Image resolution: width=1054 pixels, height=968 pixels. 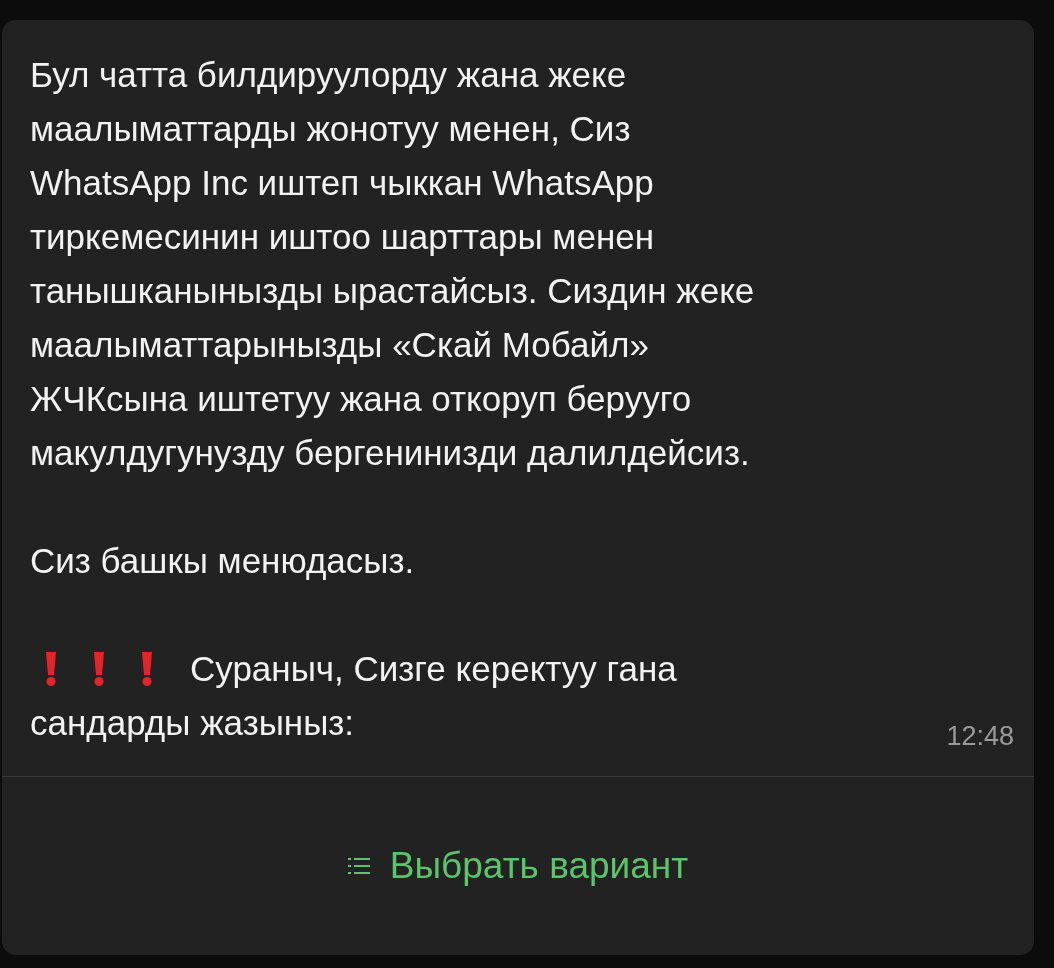 I want to click on message-text: сандарды жазыныз:, so click(x=192, y=723).